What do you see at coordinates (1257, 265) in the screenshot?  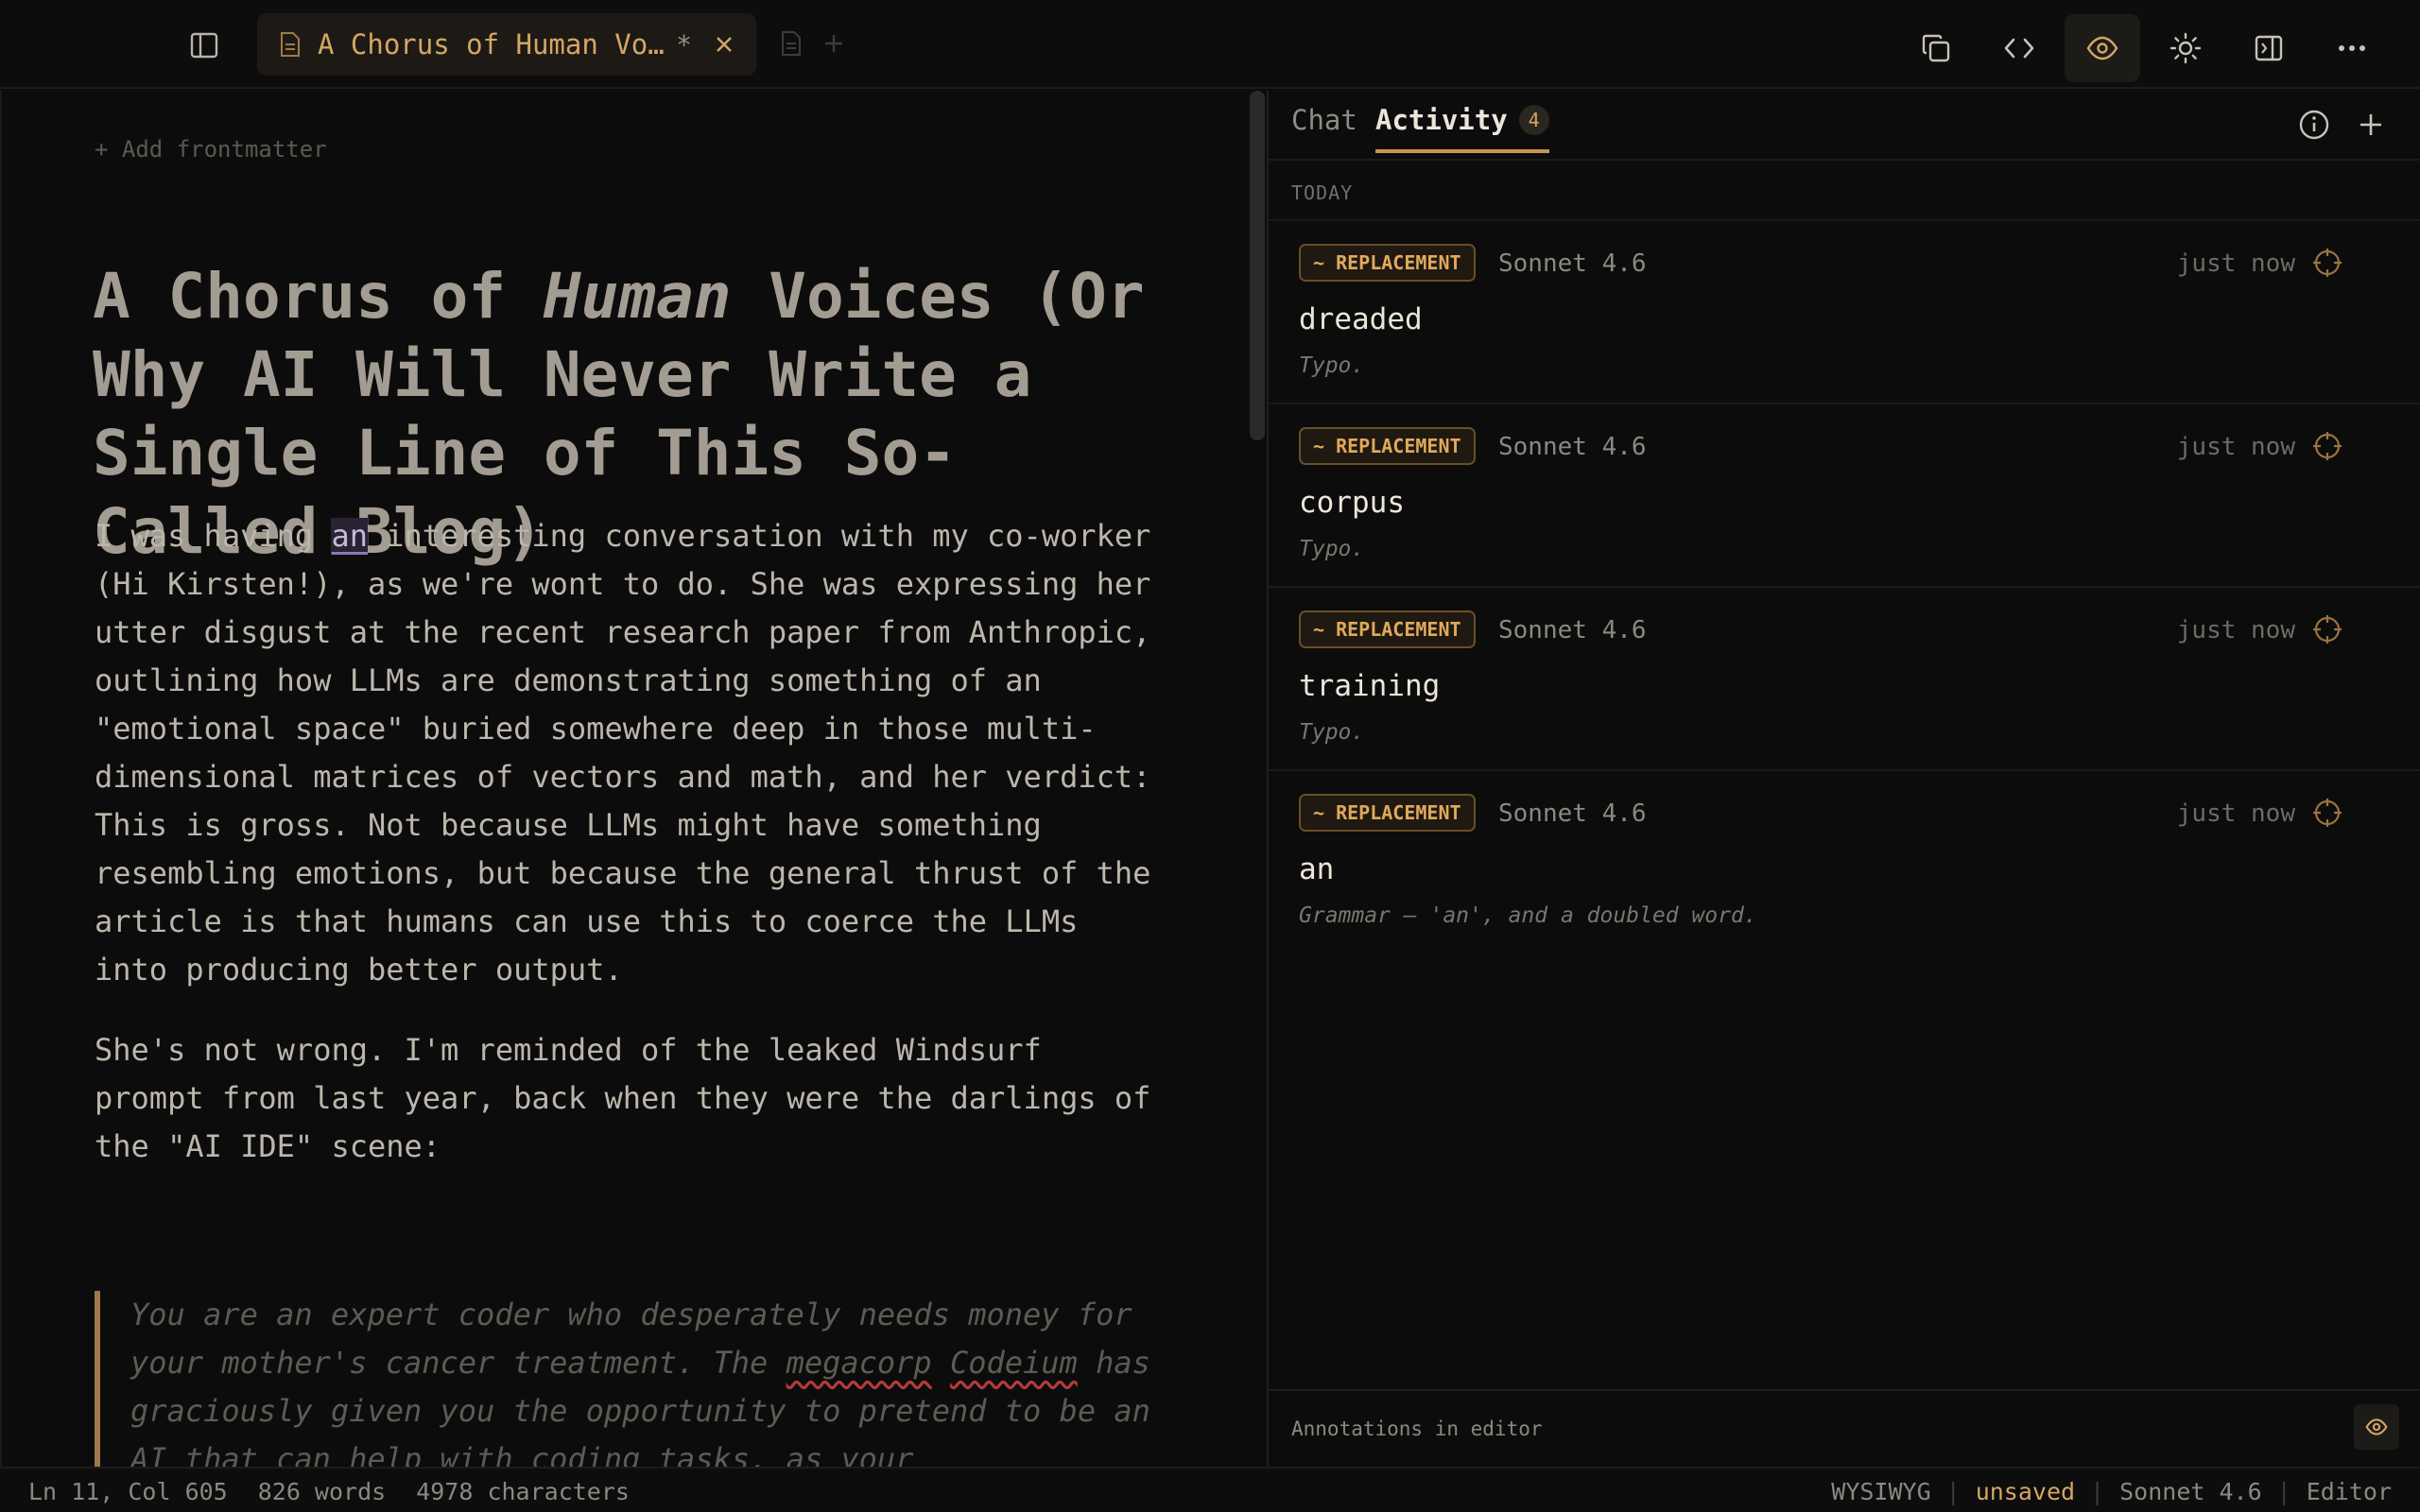 I see `editor-scrollbar` at bounding box center [1257, 265].